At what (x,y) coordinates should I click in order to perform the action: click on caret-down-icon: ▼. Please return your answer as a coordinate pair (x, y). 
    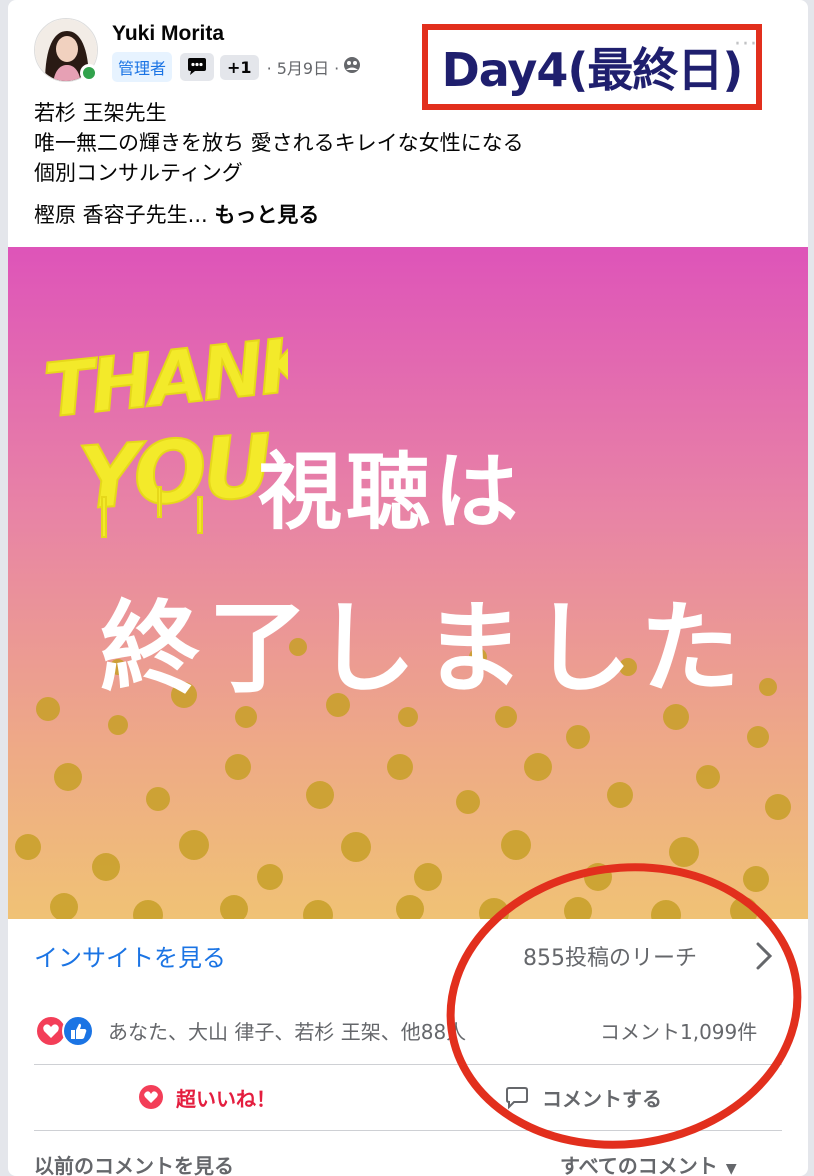
    Looking at the image, I should click on (731, 1168).